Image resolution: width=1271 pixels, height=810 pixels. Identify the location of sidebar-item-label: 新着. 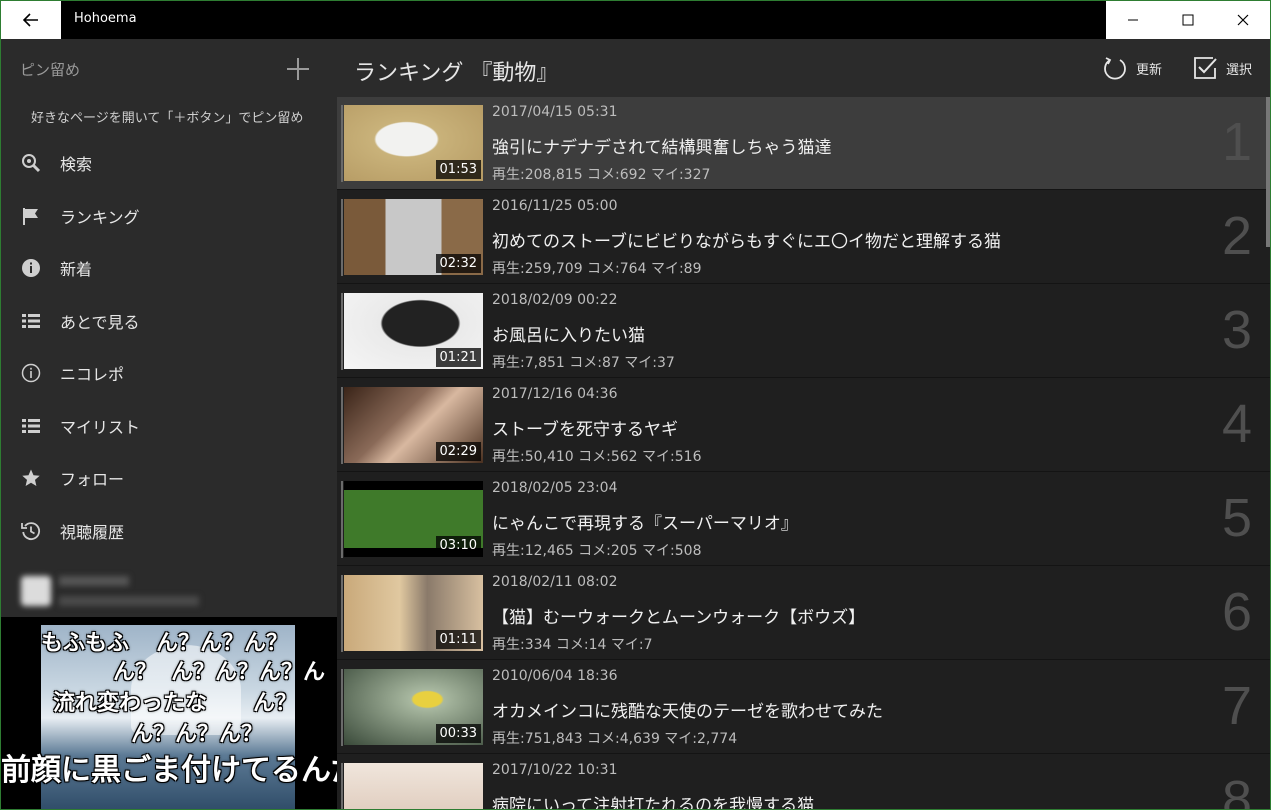
(76, 270).